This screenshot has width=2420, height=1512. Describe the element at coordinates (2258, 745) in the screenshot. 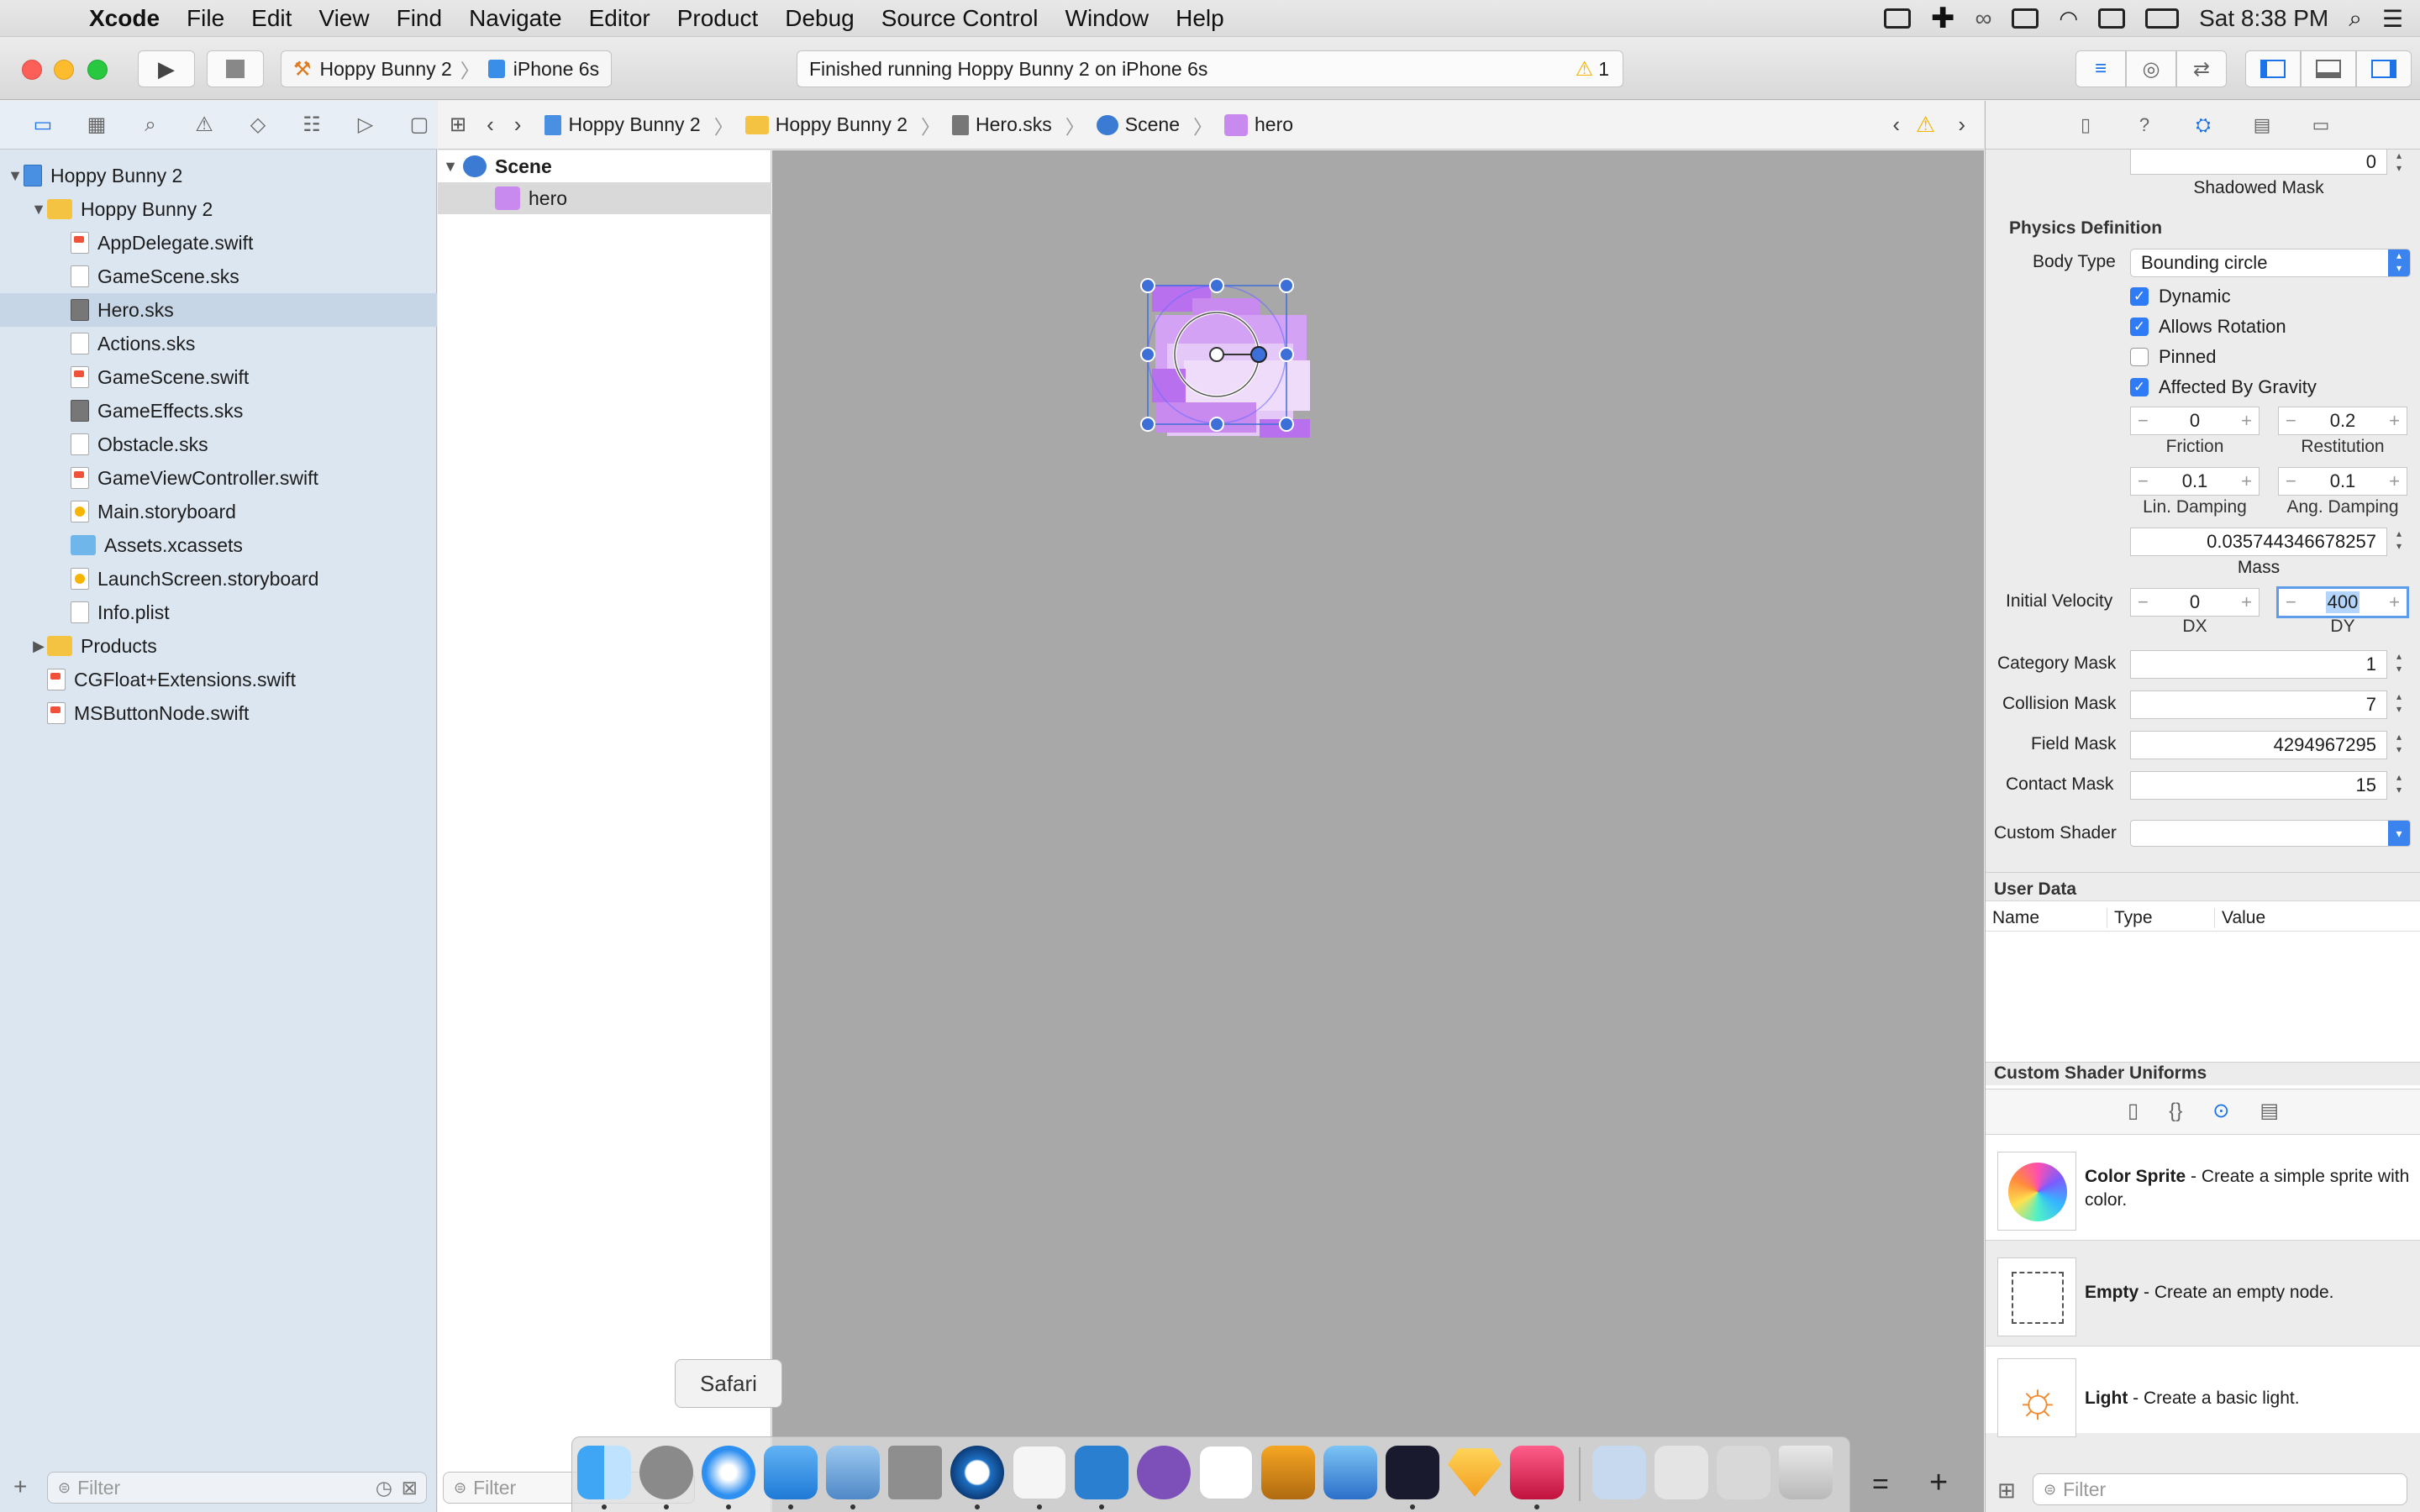

I see `field-mask-field: 4294967295` at that location.